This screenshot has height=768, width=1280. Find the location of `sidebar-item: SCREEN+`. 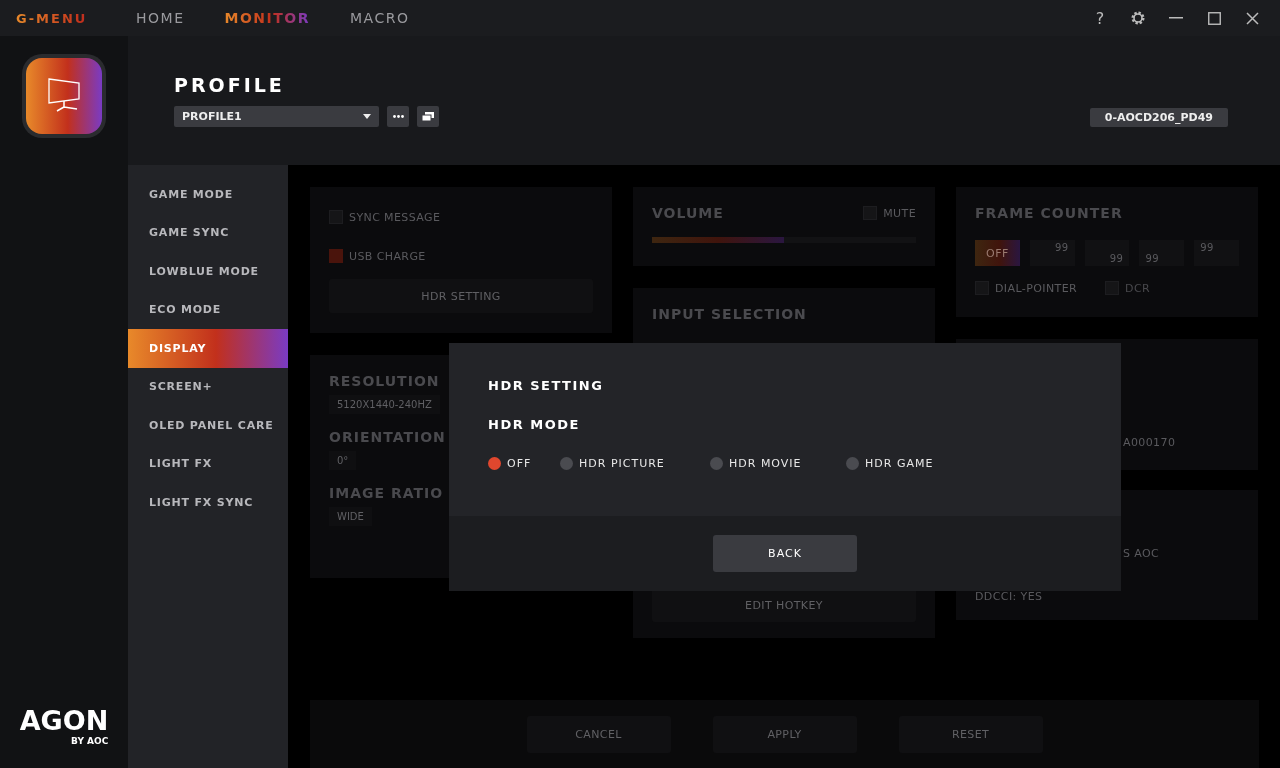

sidebar-item: SCREEN+ is located at coordinates (208, 386).